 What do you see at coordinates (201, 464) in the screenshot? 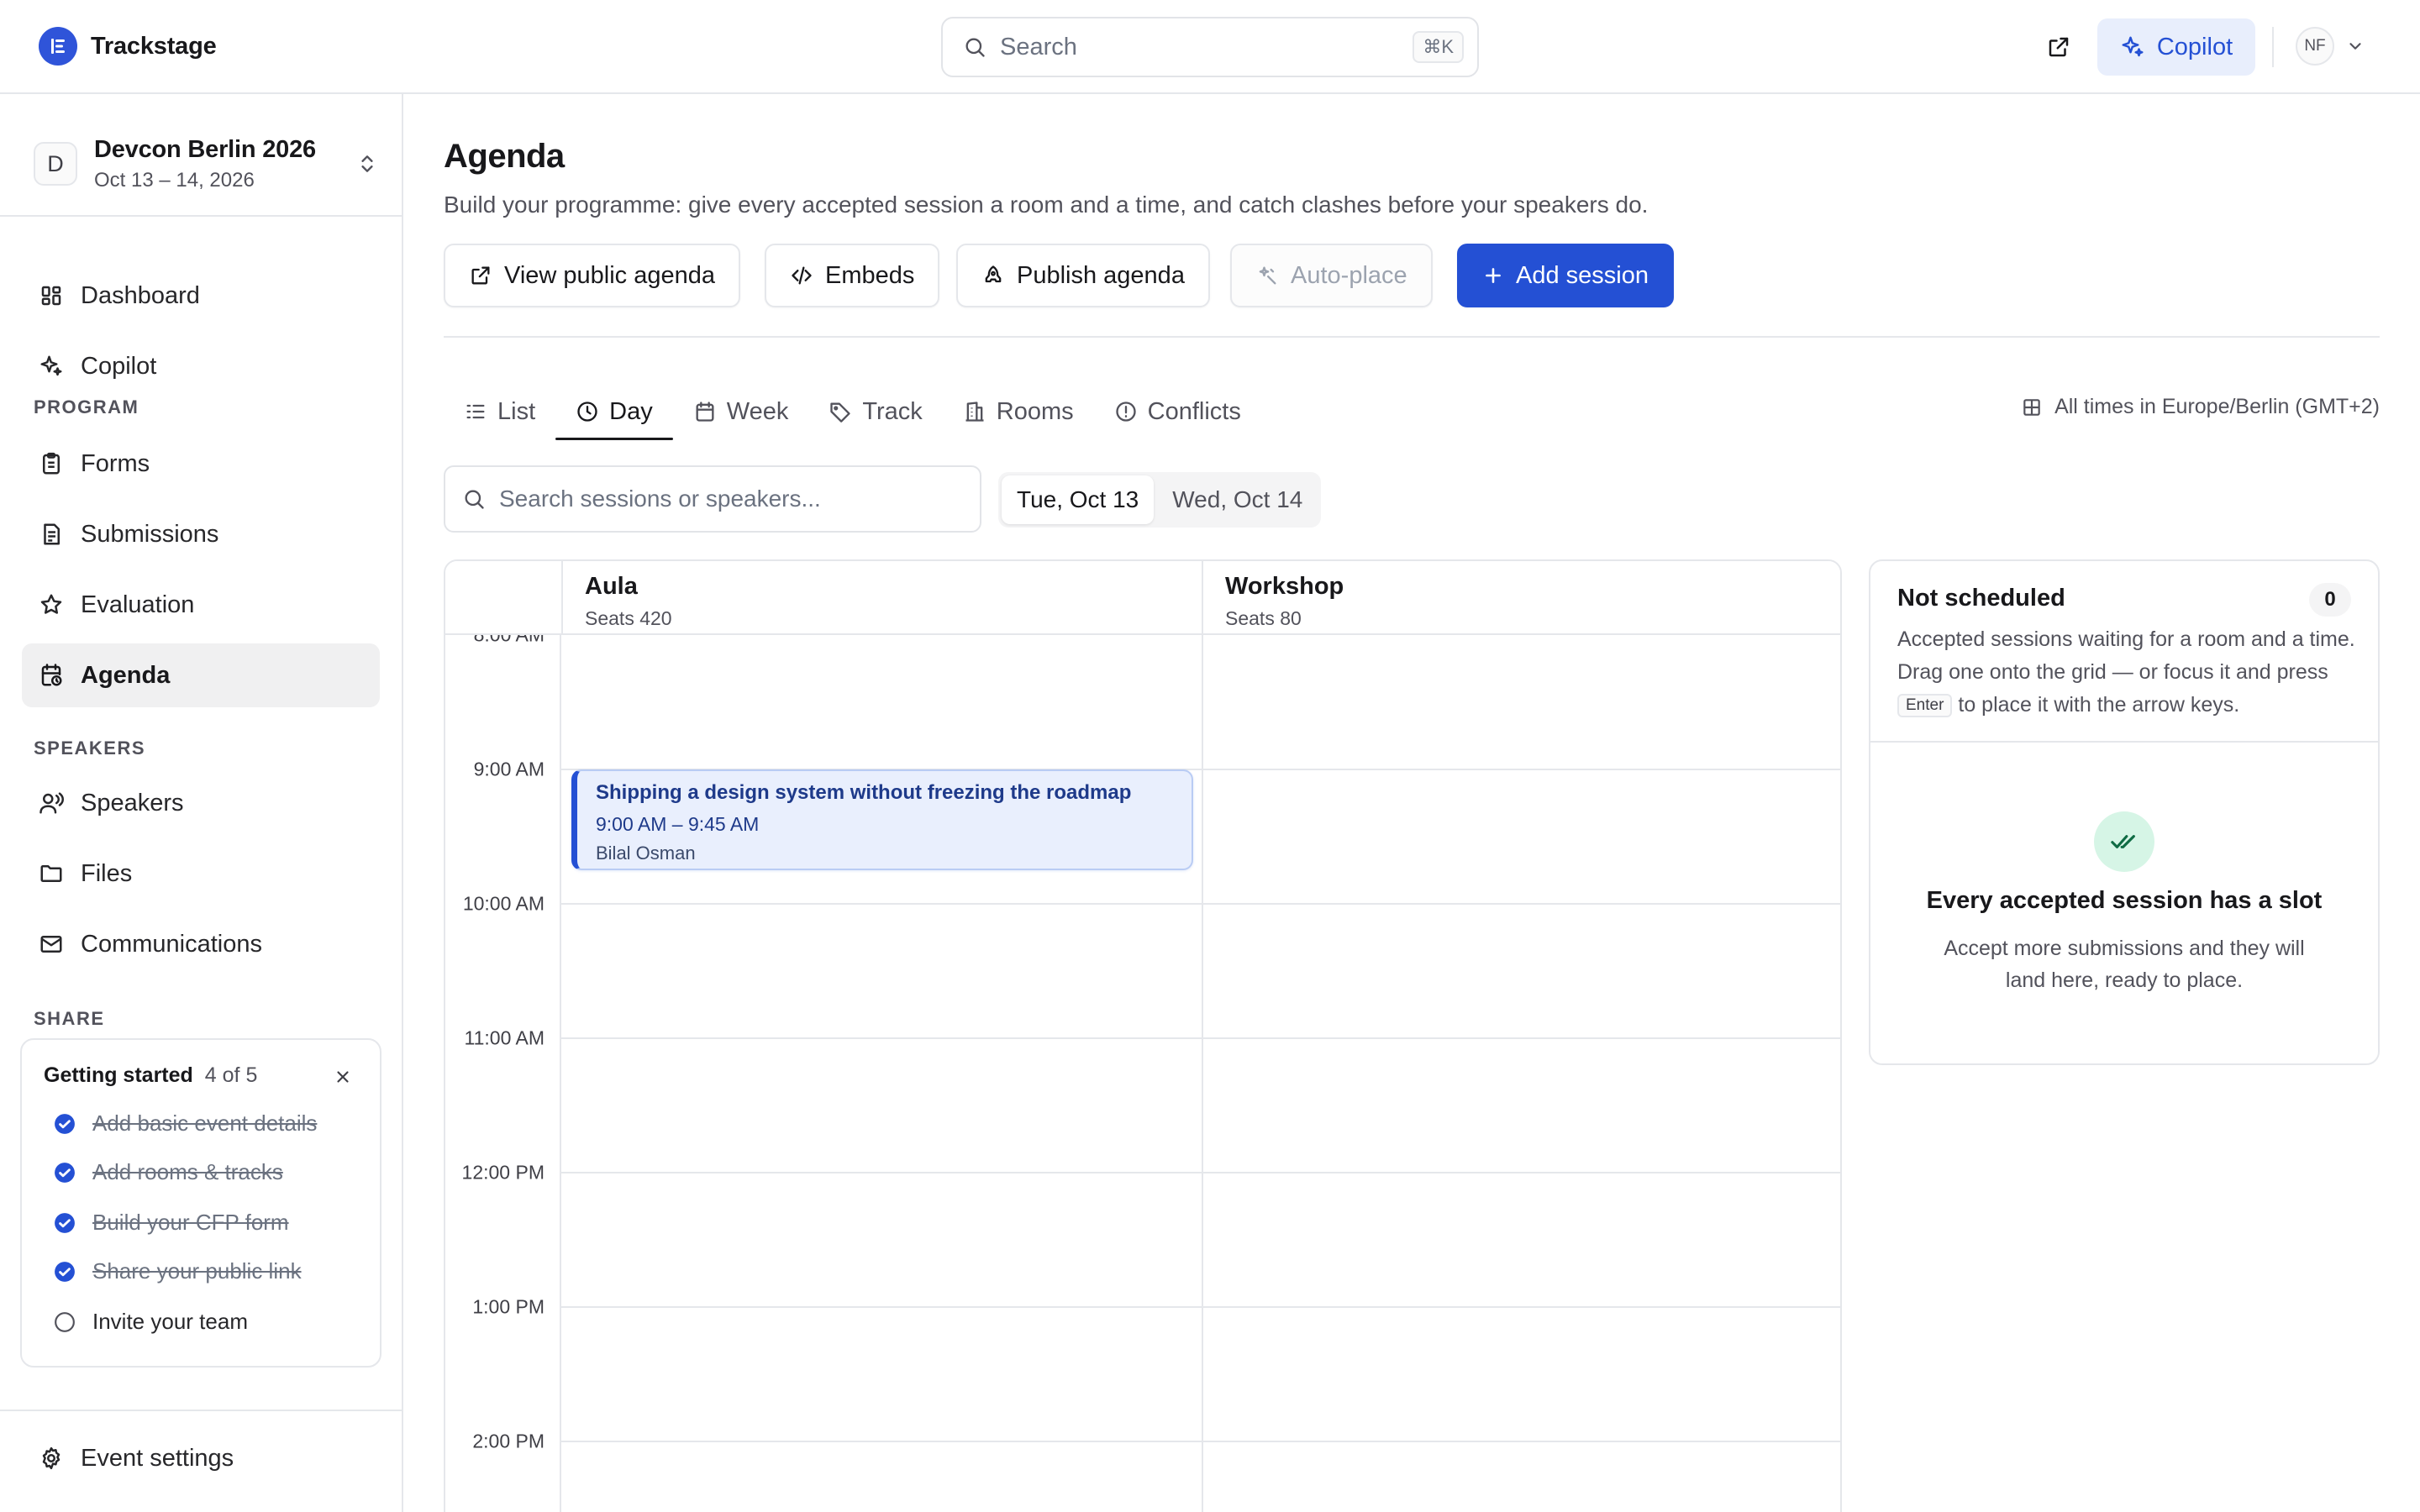
I see `sidebar-item-forms: Forms` at bounding box center [201, 464].